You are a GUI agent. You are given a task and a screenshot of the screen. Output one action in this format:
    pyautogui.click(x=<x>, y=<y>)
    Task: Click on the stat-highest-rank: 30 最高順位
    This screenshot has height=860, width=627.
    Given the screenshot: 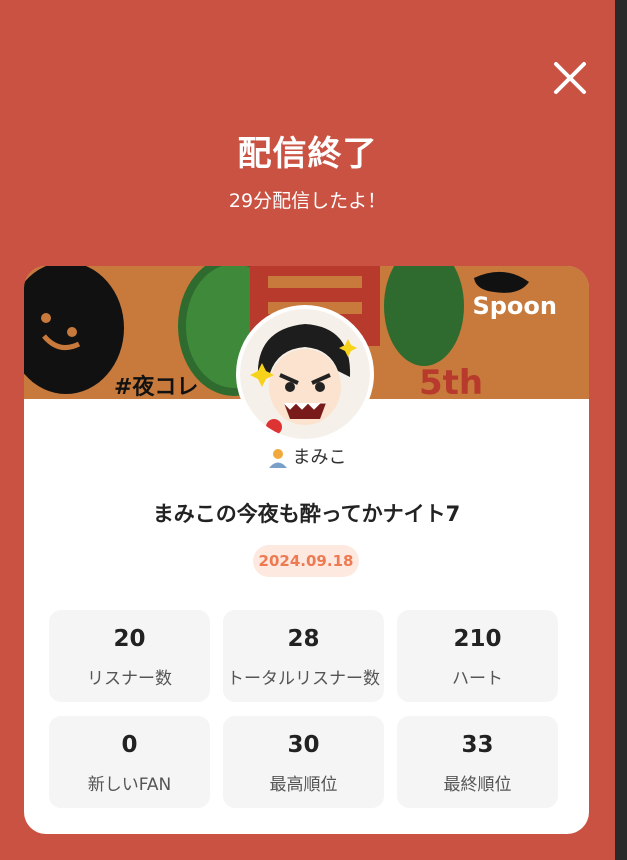 What is the action you would take?
    pyautogui.click(x=303, y=762)
    